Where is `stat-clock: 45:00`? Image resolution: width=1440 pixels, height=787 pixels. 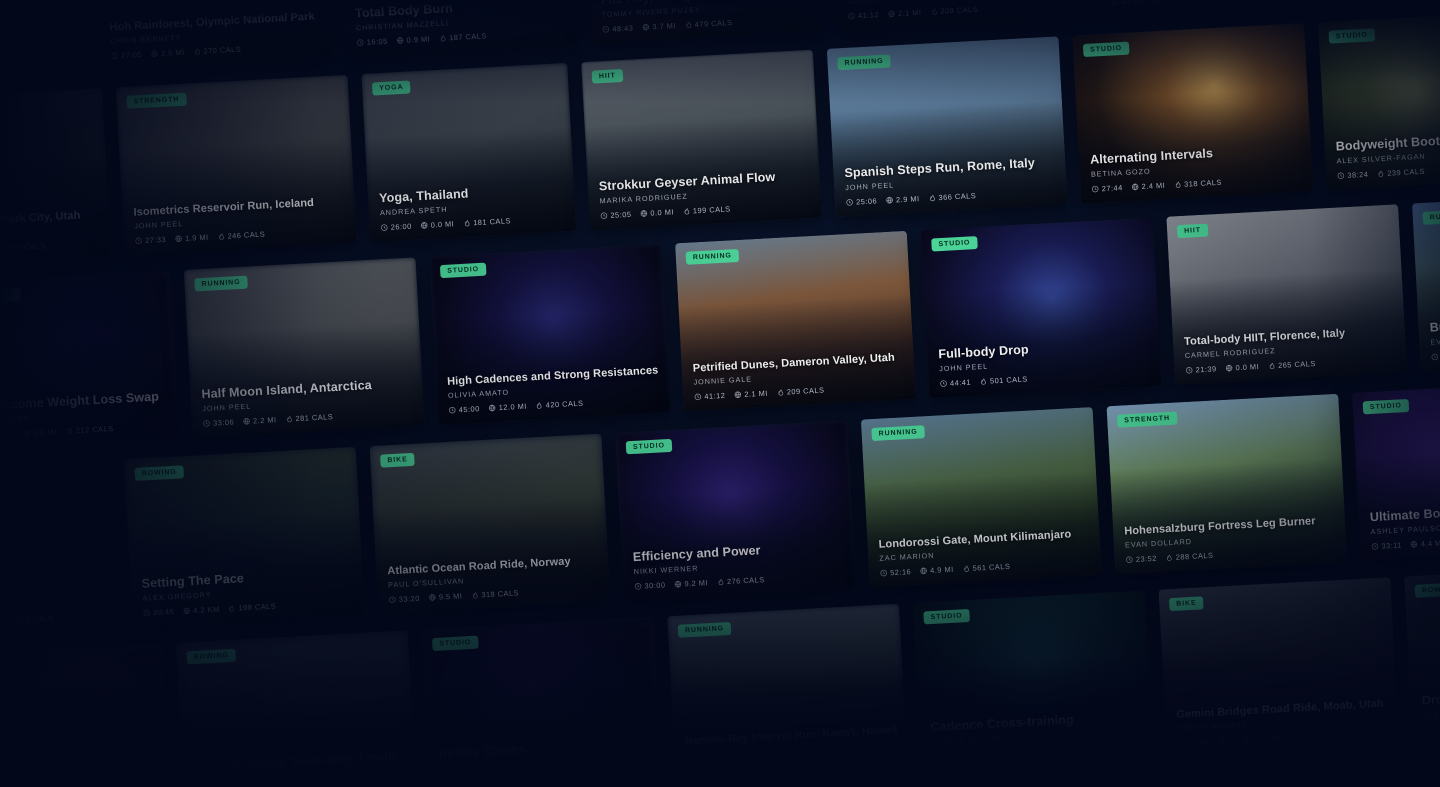 stat-clock: 45:00 is located at coordinates (464, 409).